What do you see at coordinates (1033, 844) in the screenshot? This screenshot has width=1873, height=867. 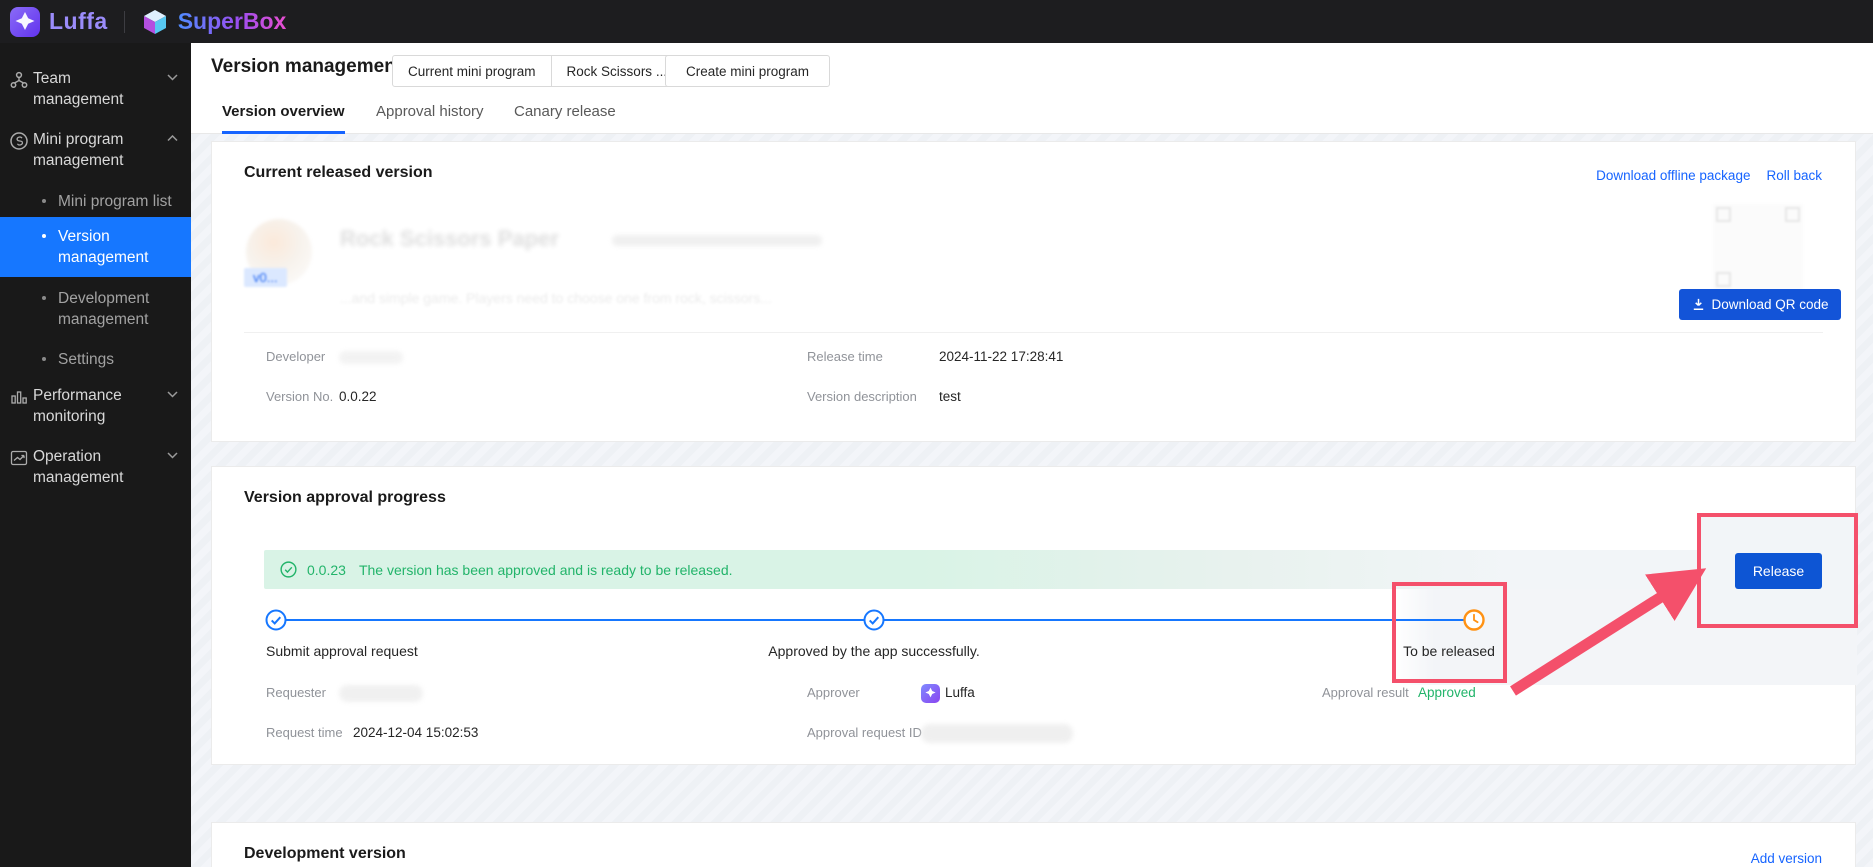 I see `development-version-card: Development version Add version` at bounding box center [1033, 844].